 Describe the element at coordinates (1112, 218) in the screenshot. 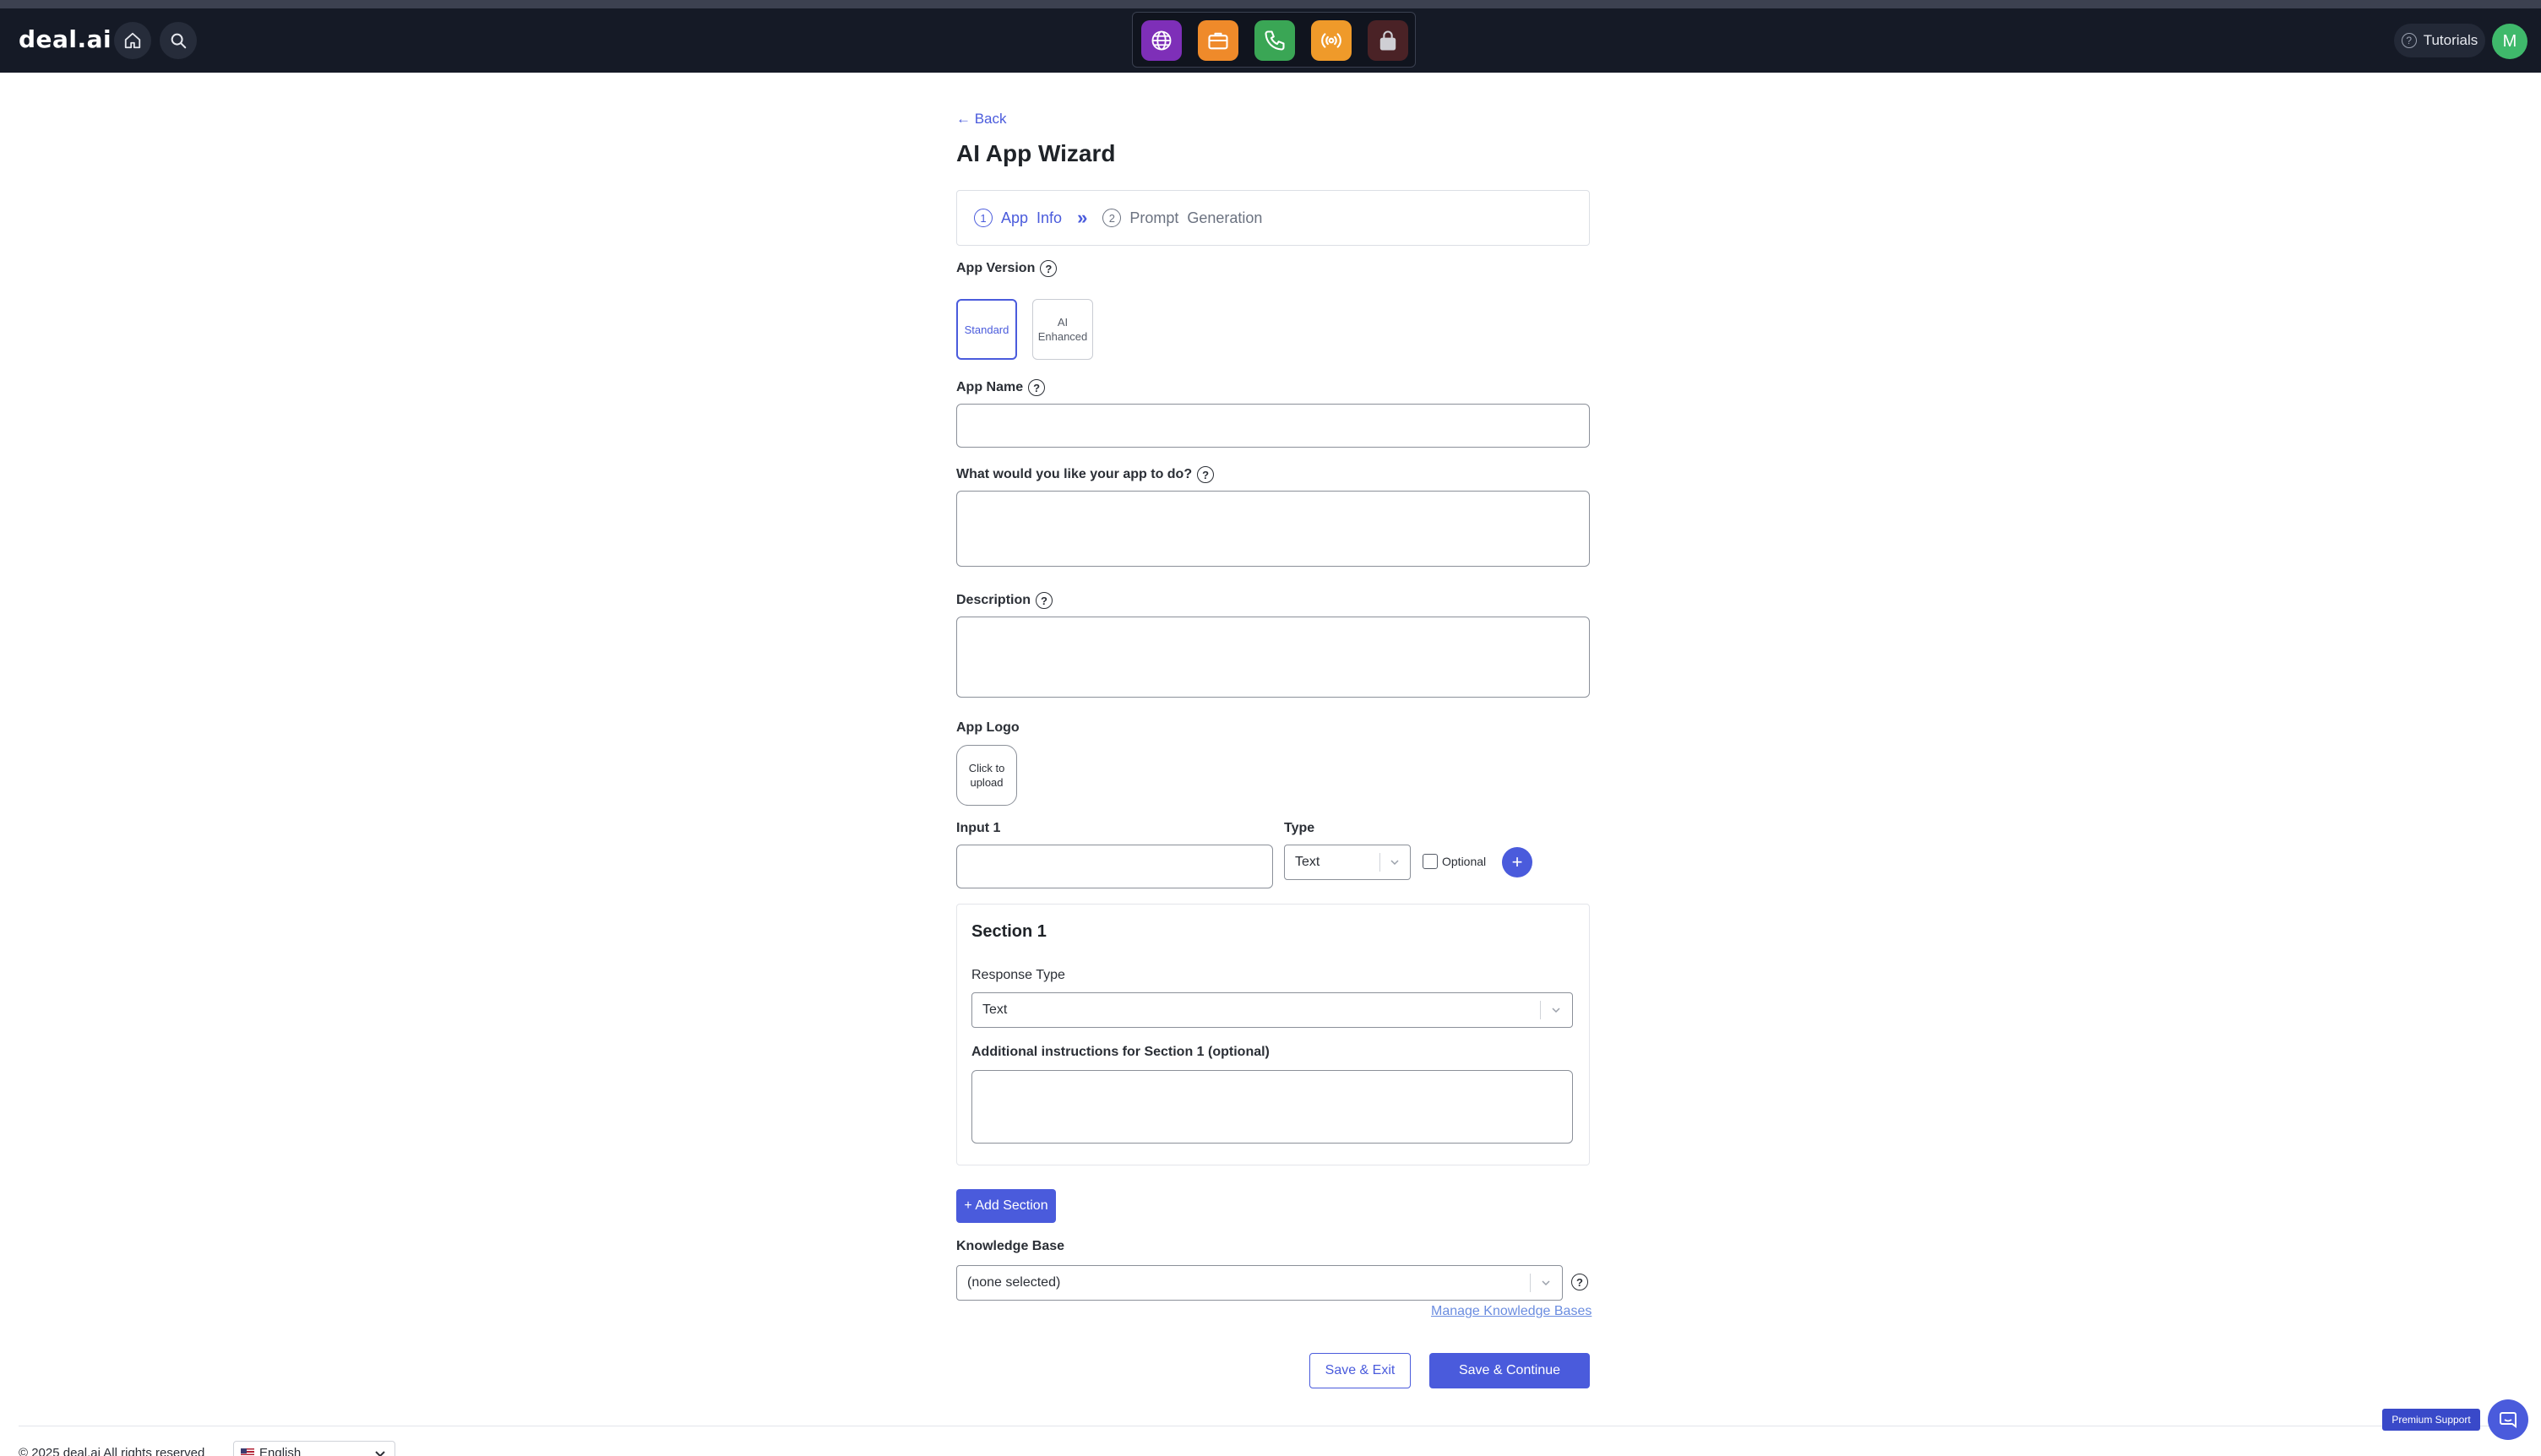

I see `step-number: 2` at that location.